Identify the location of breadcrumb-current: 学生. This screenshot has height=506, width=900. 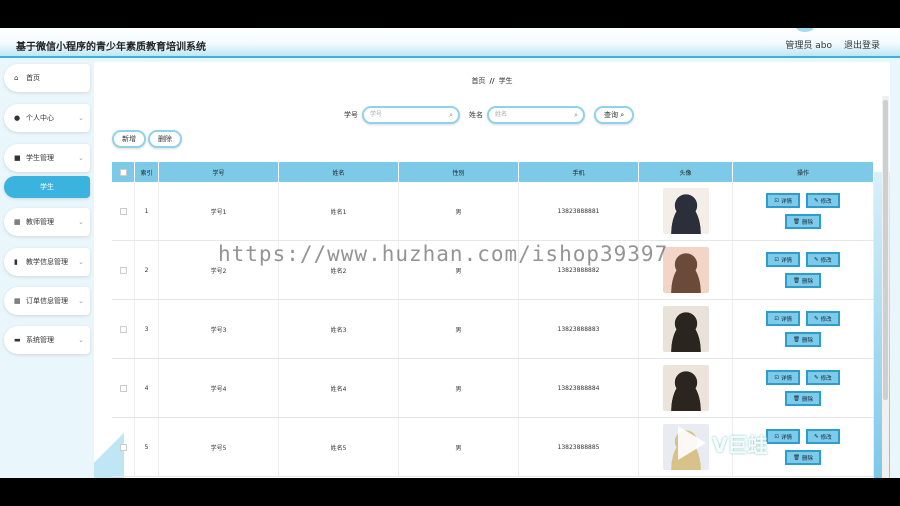
(505, 81).